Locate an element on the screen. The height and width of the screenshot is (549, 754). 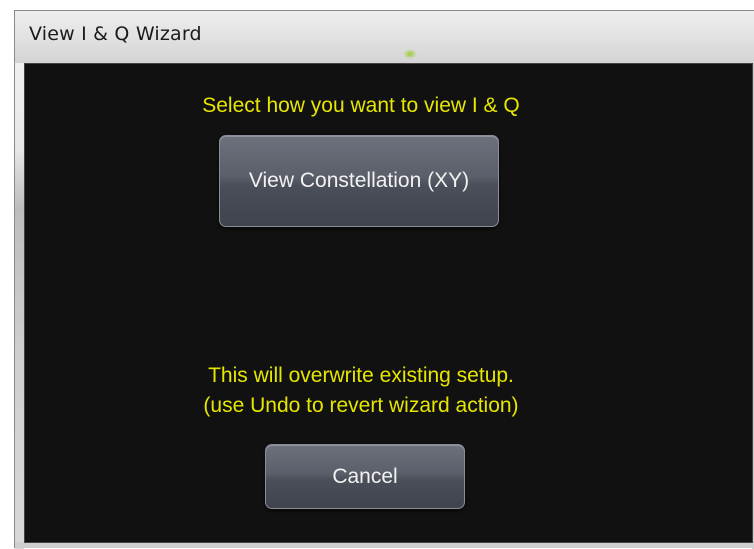
window-frame-left is located at coordinates (19, 306).